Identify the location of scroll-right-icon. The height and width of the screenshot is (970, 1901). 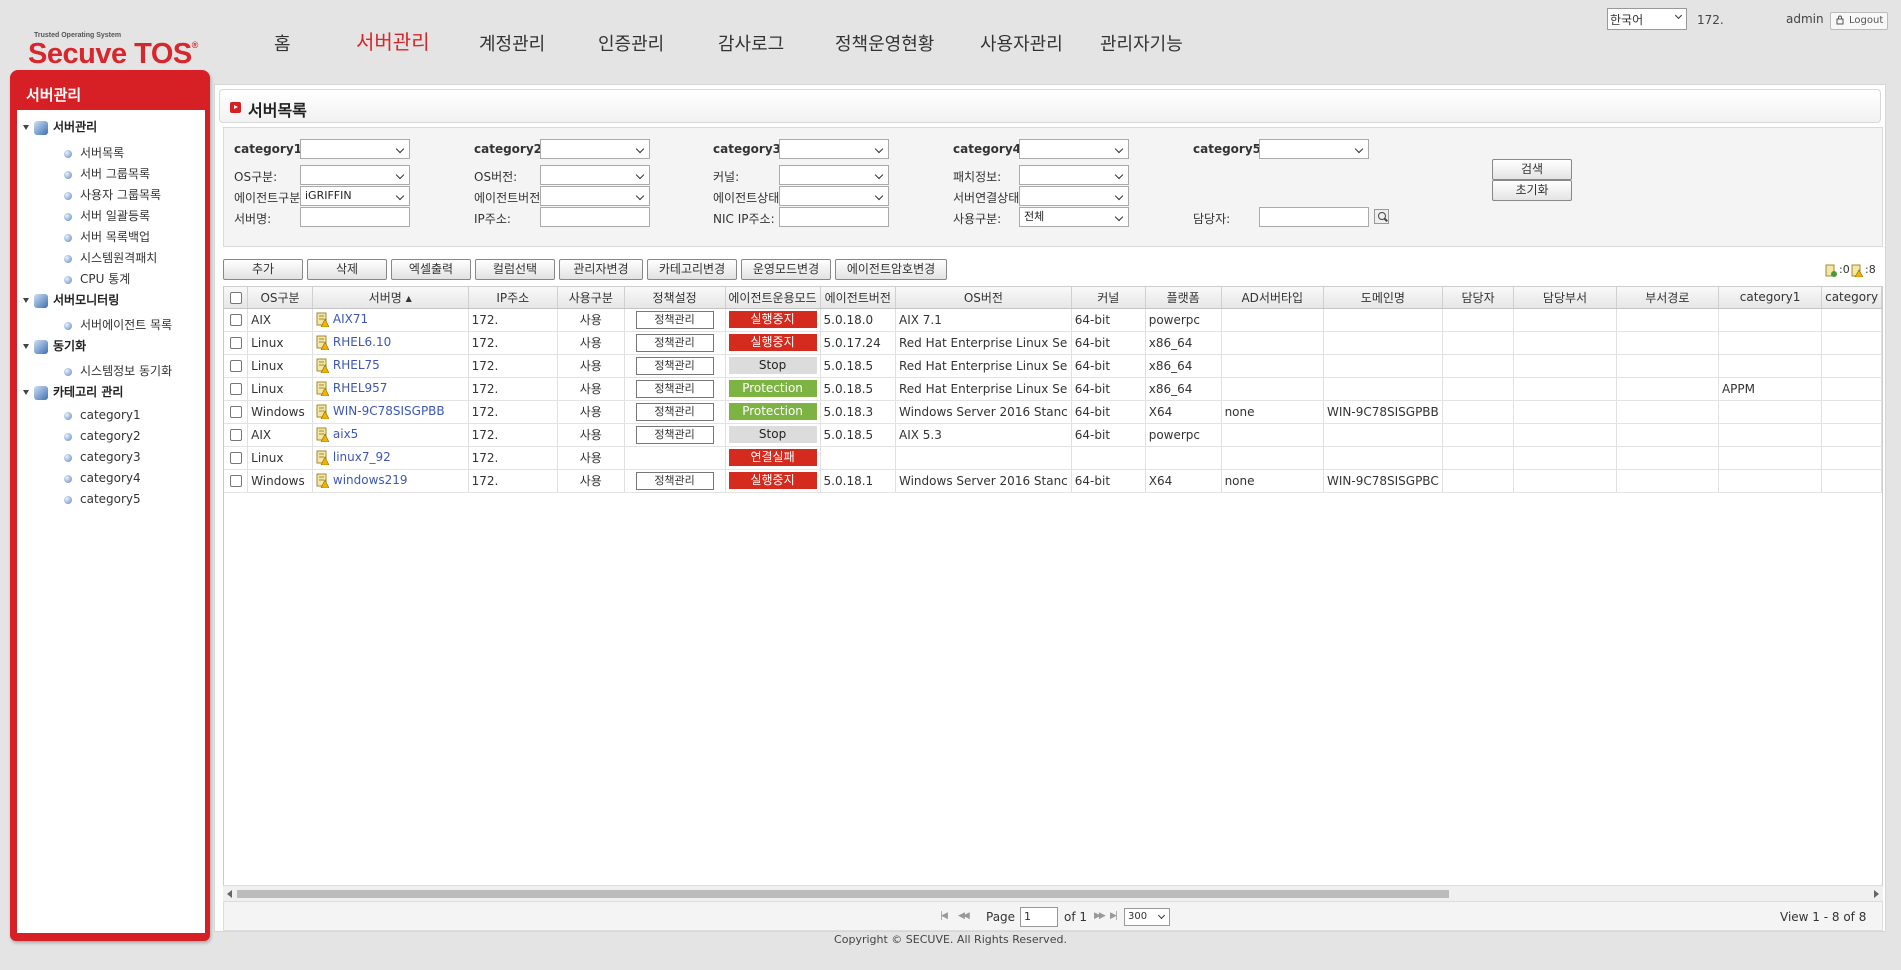
(1876, 894).